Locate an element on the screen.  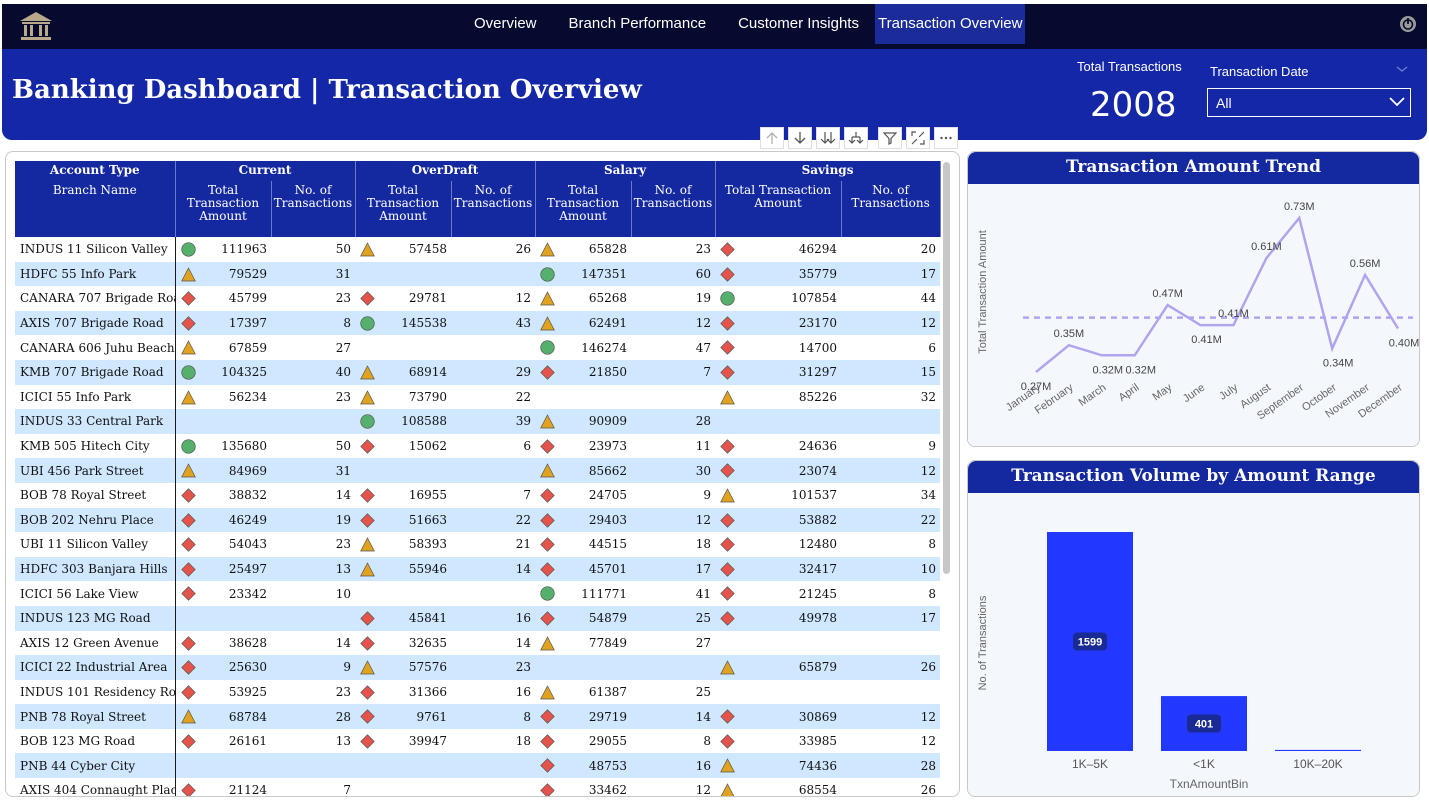
tab-transaction-overview: Transaction Overview is located at coordinates (950, 24).